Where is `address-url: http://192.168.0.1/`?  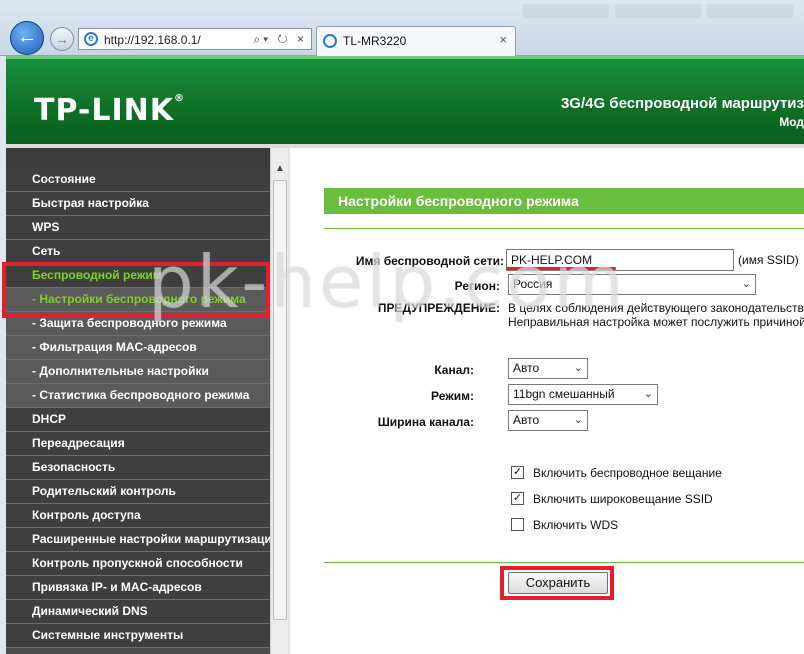
address-url: http://192.168.0.1/ is located at coordinates (152, 40).